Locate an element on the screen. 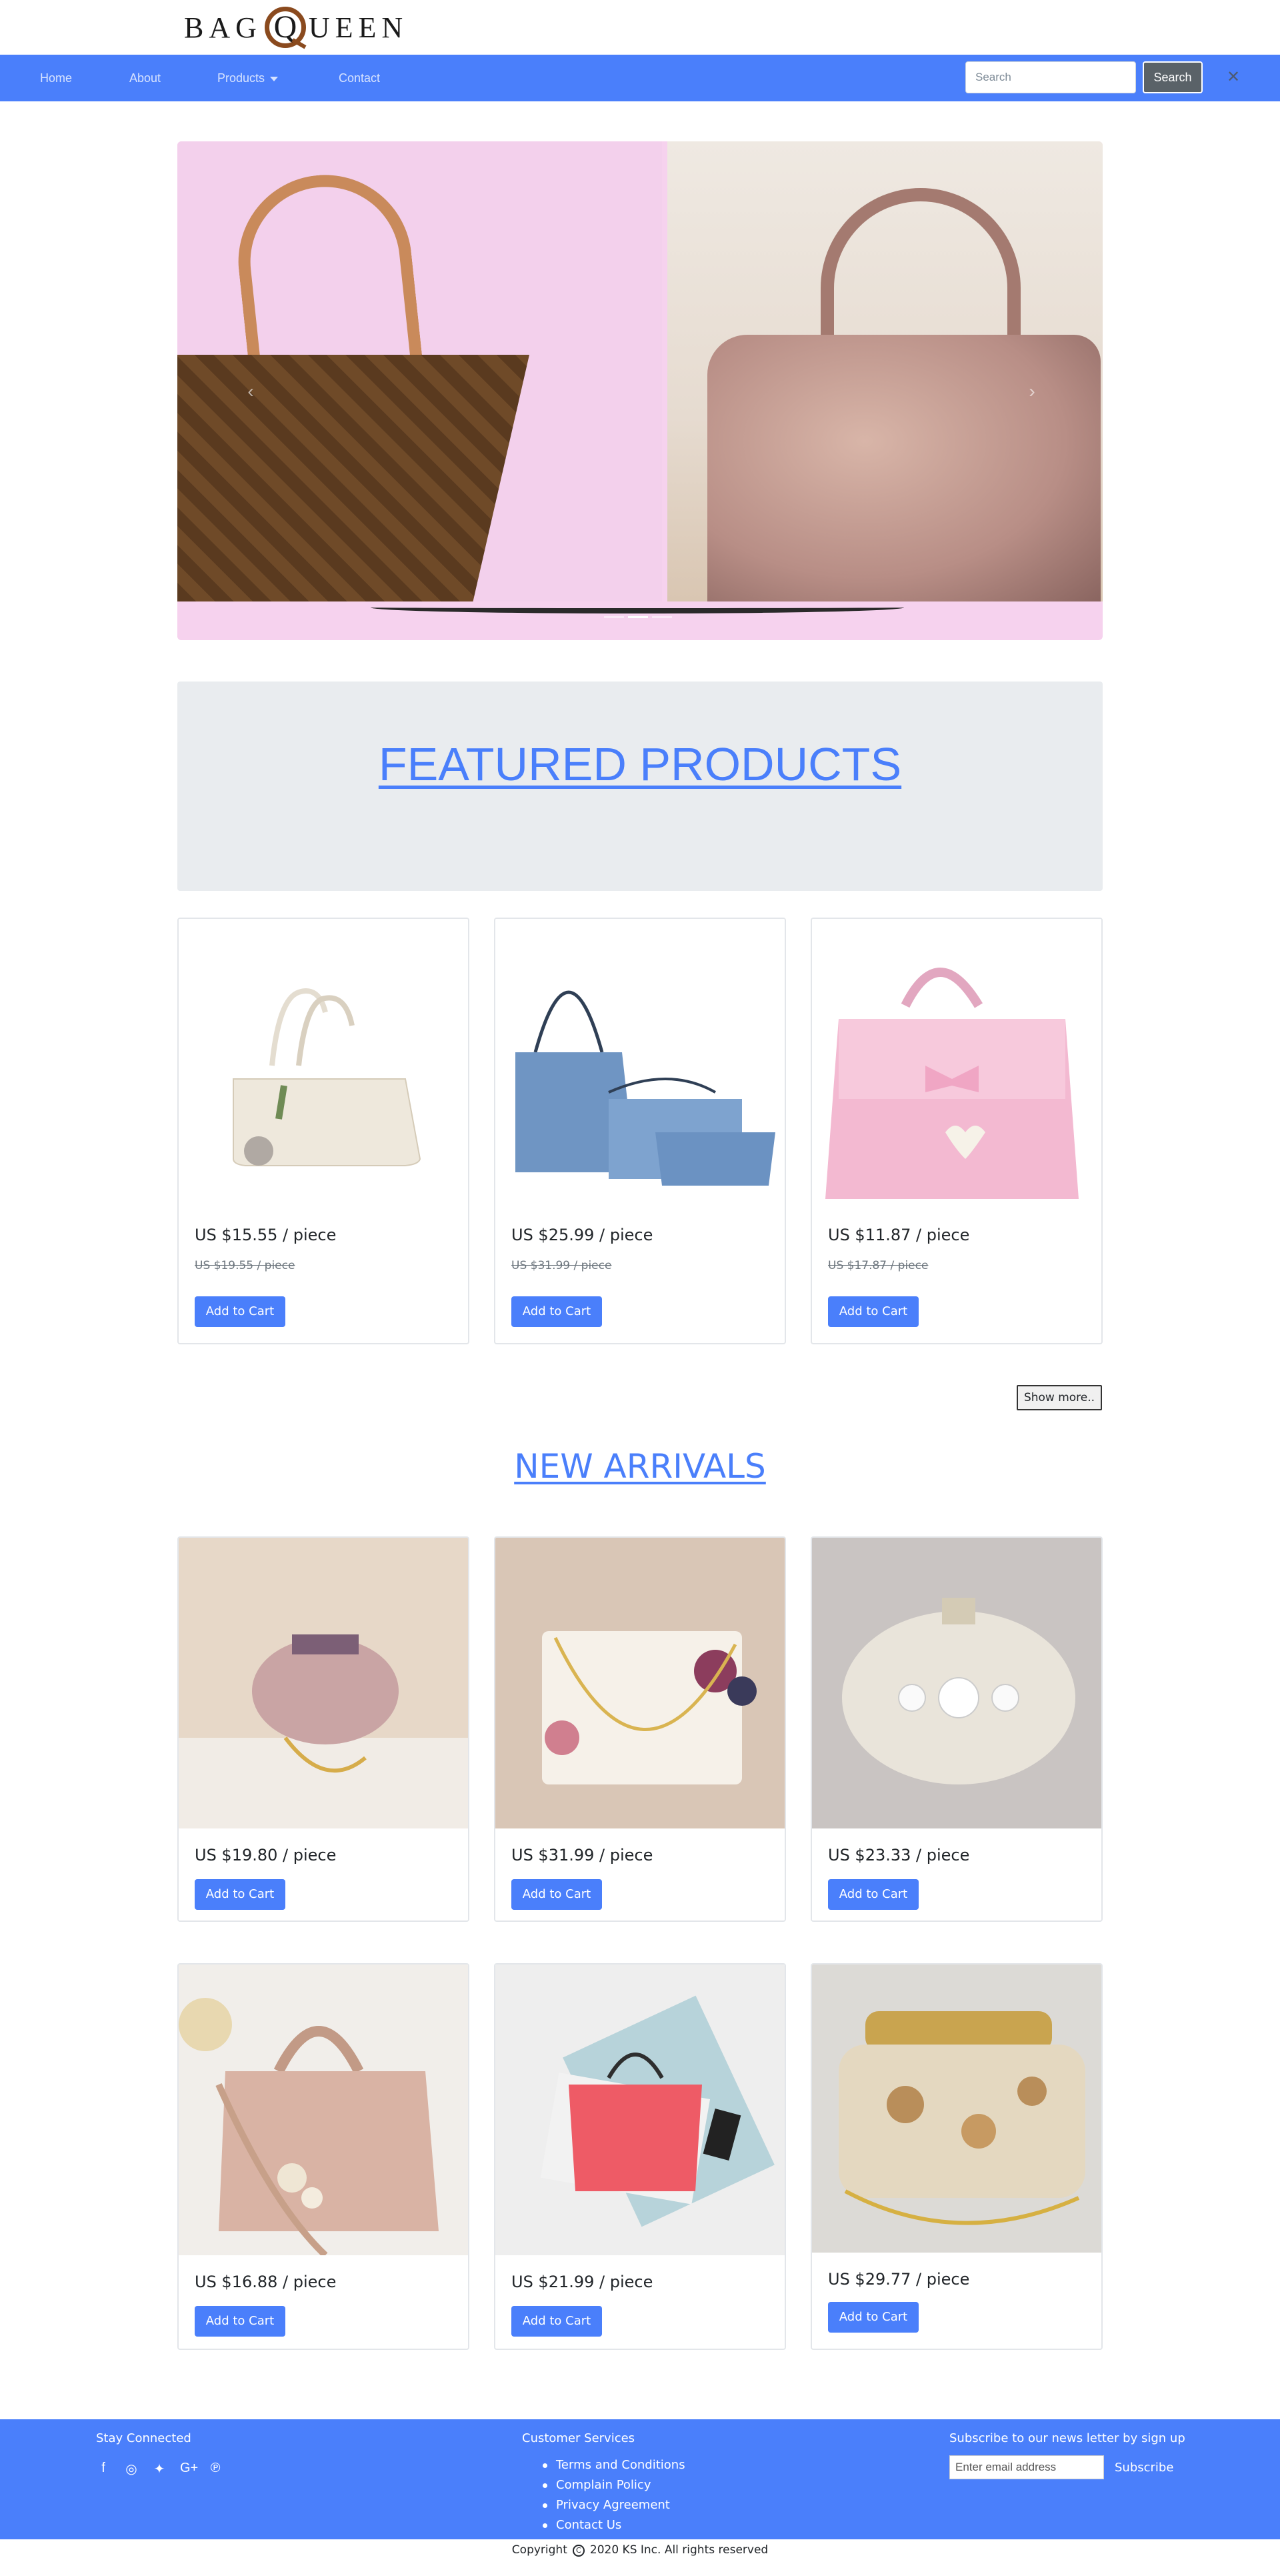 Image resolution: width=1280 pixels, height=2576 pixels. hero-carousel: ‹ › is located at coordinates (640, 390).